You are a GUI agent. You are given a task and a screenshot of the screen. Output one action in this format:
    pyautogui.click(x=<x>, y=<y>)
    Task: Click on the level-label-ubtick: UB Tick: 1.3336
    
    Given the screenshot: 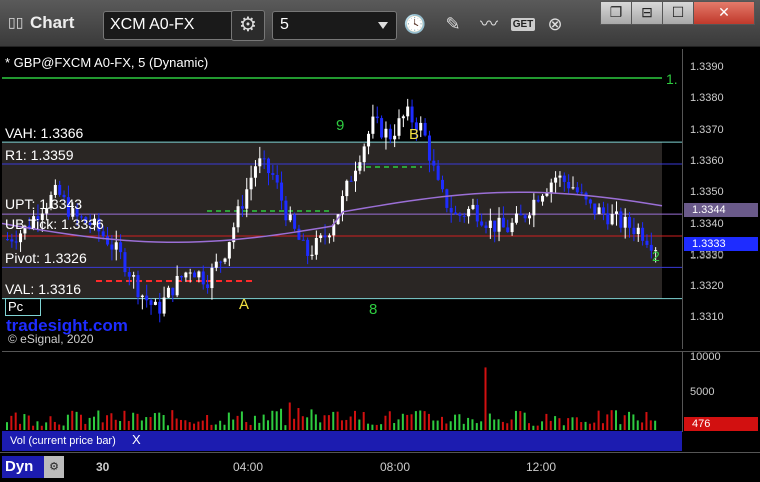 What is the action you would take?
    pyautogui.click(x=54, y=224)
    